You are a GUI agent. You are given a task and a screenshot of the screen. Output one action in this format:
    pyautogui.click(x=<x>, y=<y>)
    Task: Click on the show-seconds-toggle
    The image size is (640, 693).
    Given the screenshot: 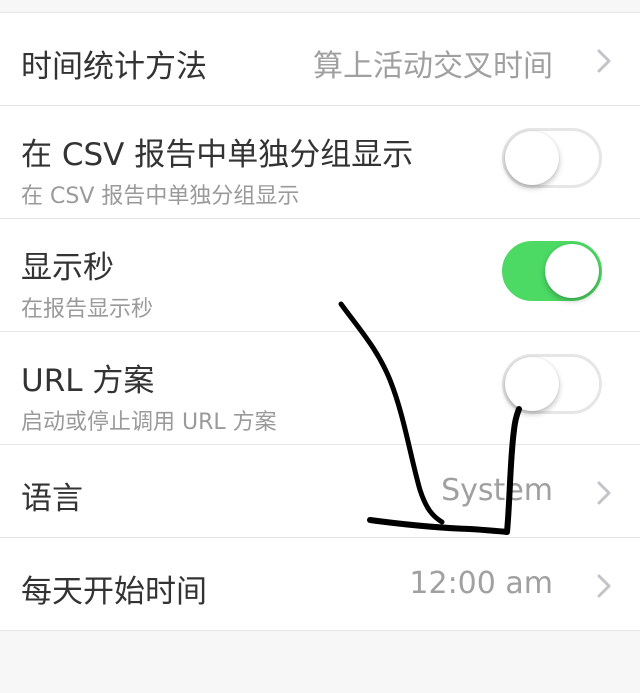 What is the action you would take?
    pyautogui.click(x=552, y=271)
    